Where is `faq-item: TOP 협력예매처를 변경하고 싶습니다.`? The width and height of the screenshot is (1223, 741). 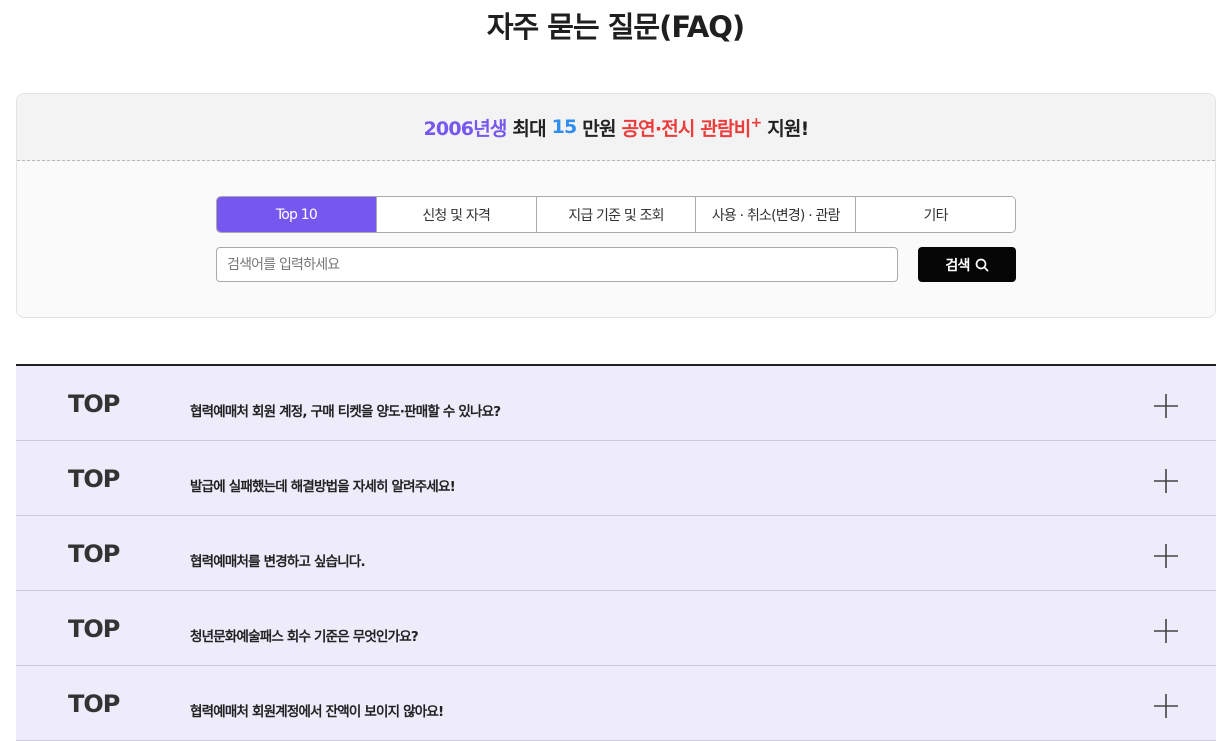
faq-item: TOP 협력예매처를 변경하고 싶습니다. is located at coordinates (616, 553).